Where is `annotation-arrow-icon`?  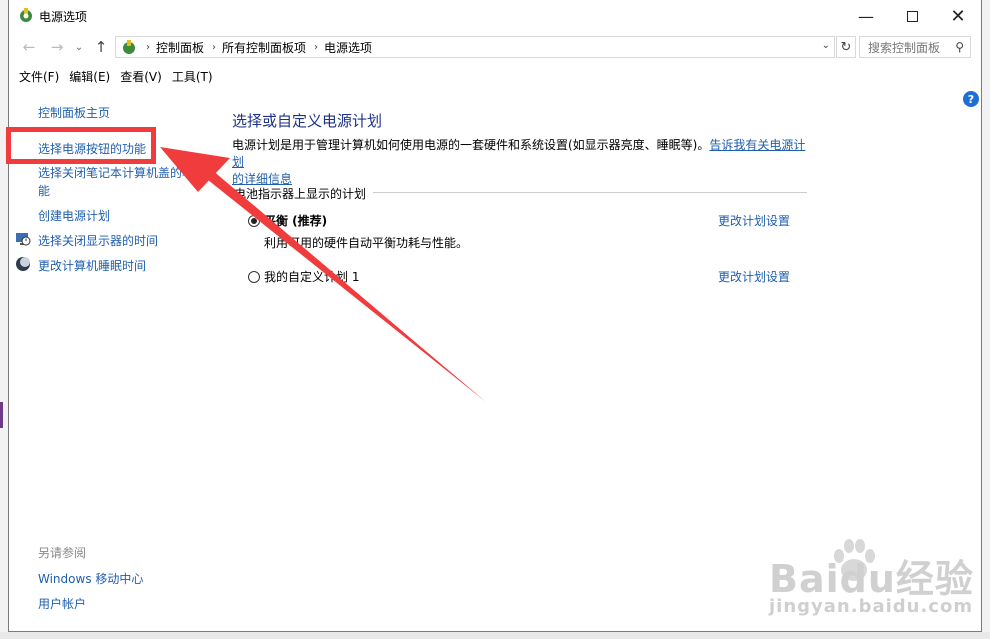
annotation-arrow-icon is located at coordinates (323, 274).